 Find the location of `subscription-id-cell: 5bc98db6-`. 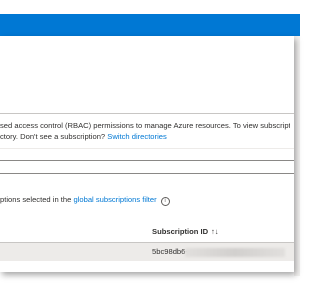

subscription-id-cell: 5bc98db6- is located at coordinates (170, 251).